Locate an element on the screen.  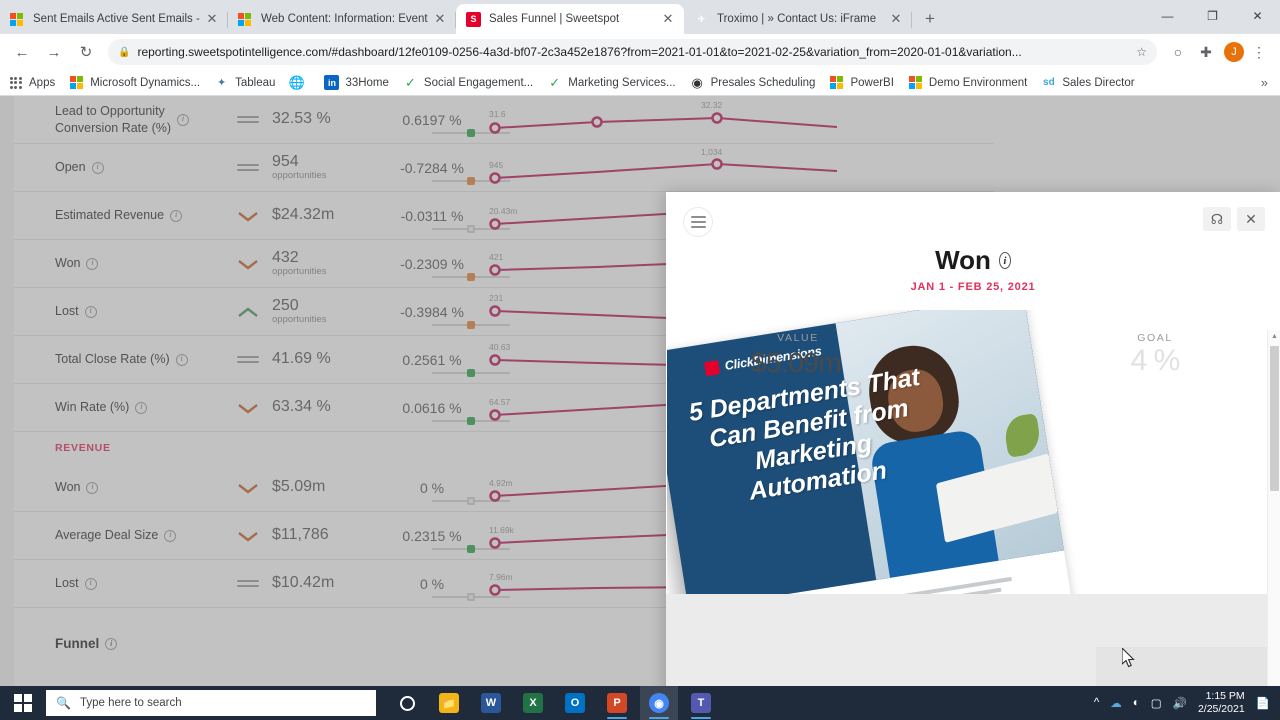
check-icon: ✓ is located at coordinates (410, 82).